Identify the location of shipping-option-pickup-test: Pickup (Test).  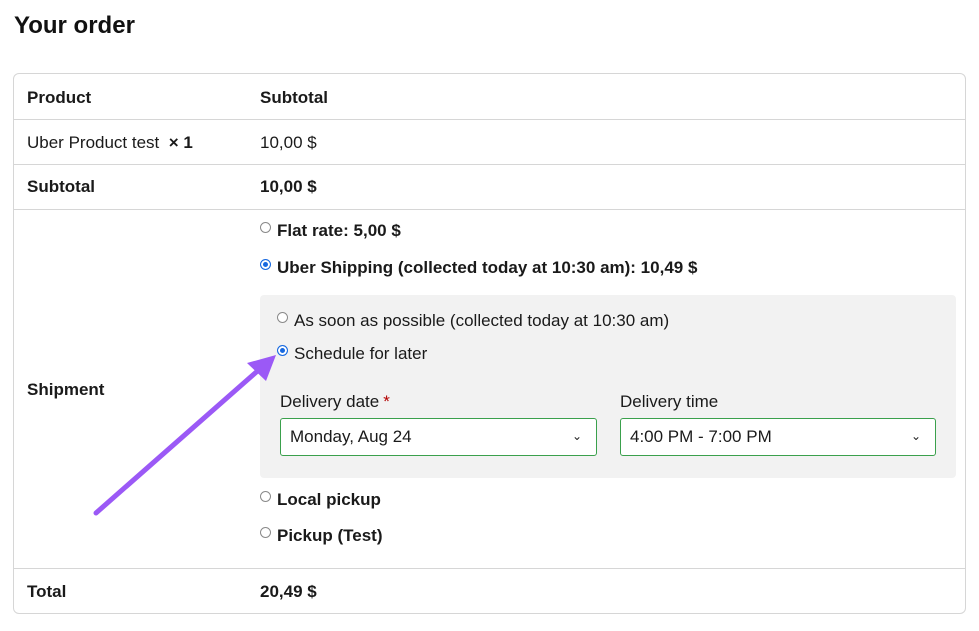
(321, 536).